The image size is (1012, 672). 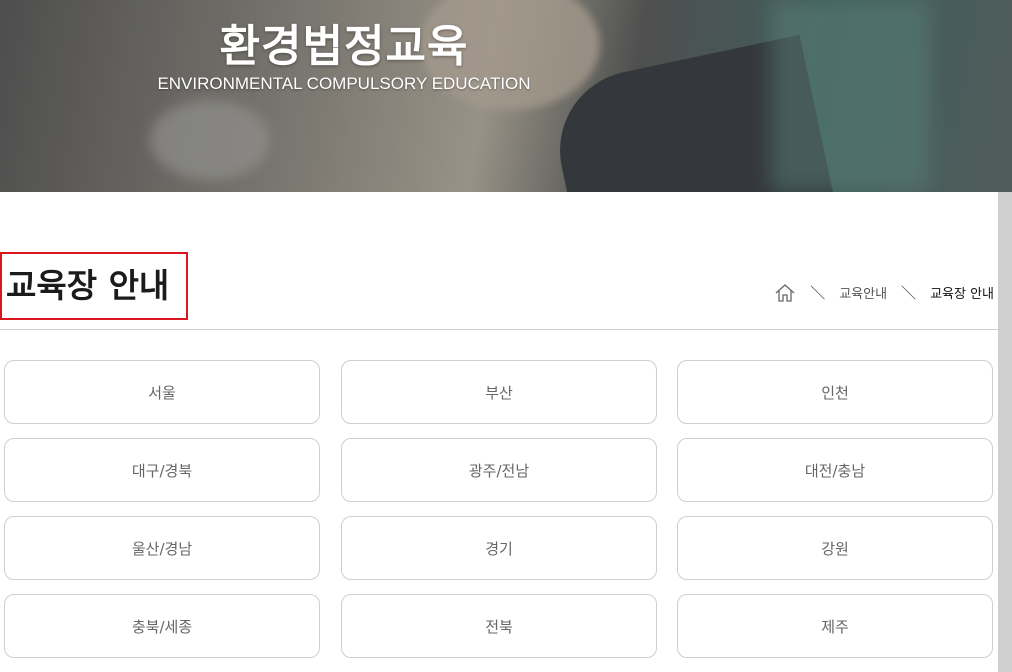 What do you see at coordinates (162, 626) in the screenshot?
I see `region-button-chungbuk-sejong: 충북/세종` at bounding box center [162, 626].